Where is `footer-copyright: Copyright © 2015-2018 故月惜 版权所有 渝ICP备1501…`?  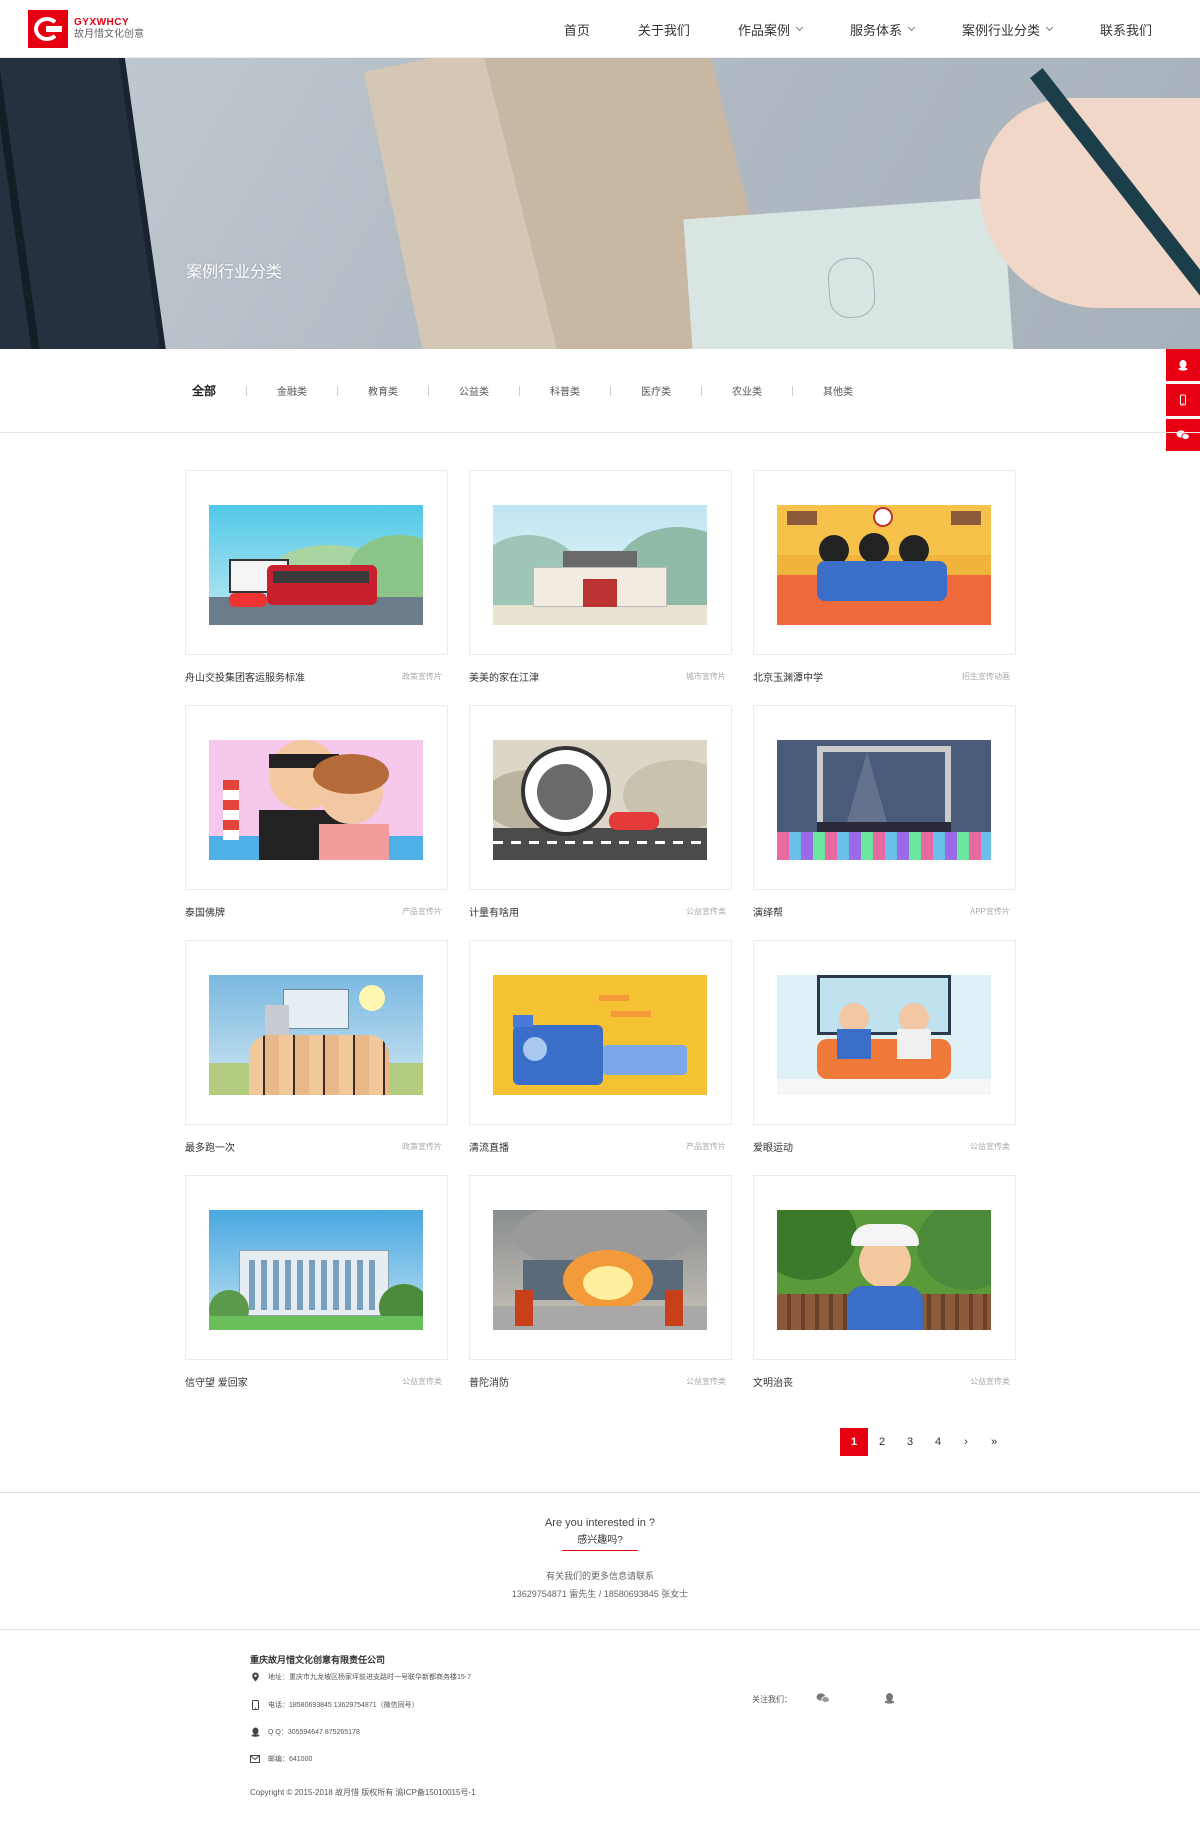 footer-copyright: Copyright © 2015-2018 故月惜 版权所有 渝ICP备1501… is located at coordinates (363, 1792).